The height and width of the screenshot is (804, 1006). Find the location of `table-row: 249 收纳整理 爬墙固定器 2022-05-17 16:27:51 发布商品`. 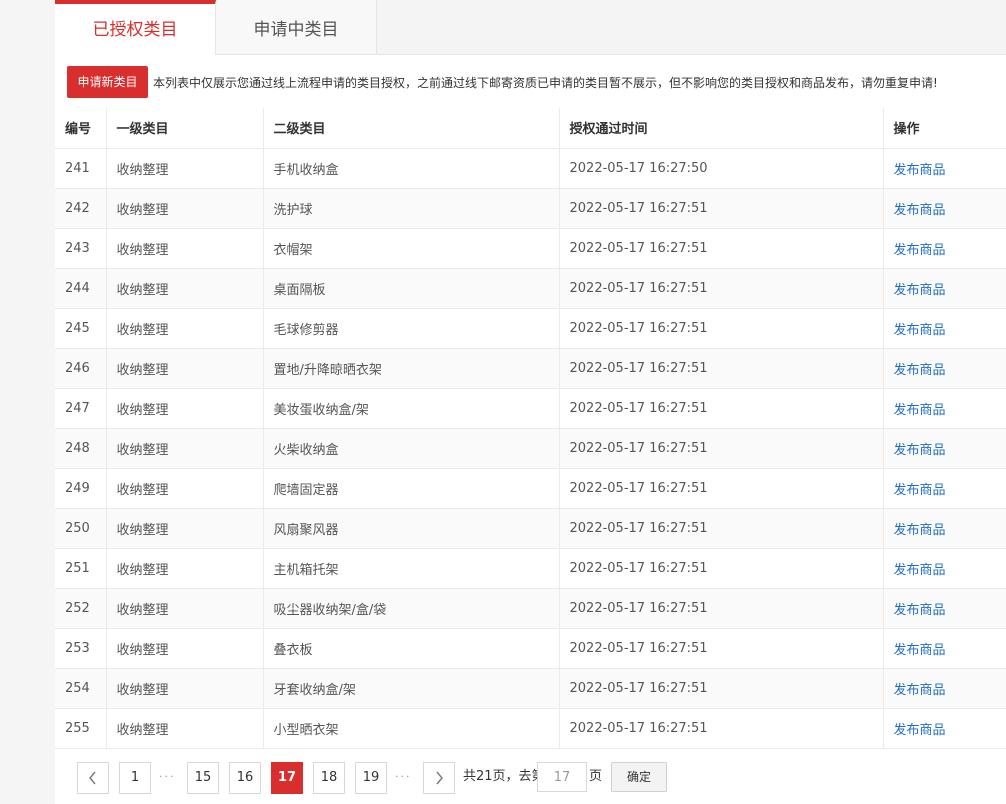

table-row: 249 收纳整理 爬墙固定器 2022-05-17 16:27:51 发布商品 is located at coordinates (530, 488).